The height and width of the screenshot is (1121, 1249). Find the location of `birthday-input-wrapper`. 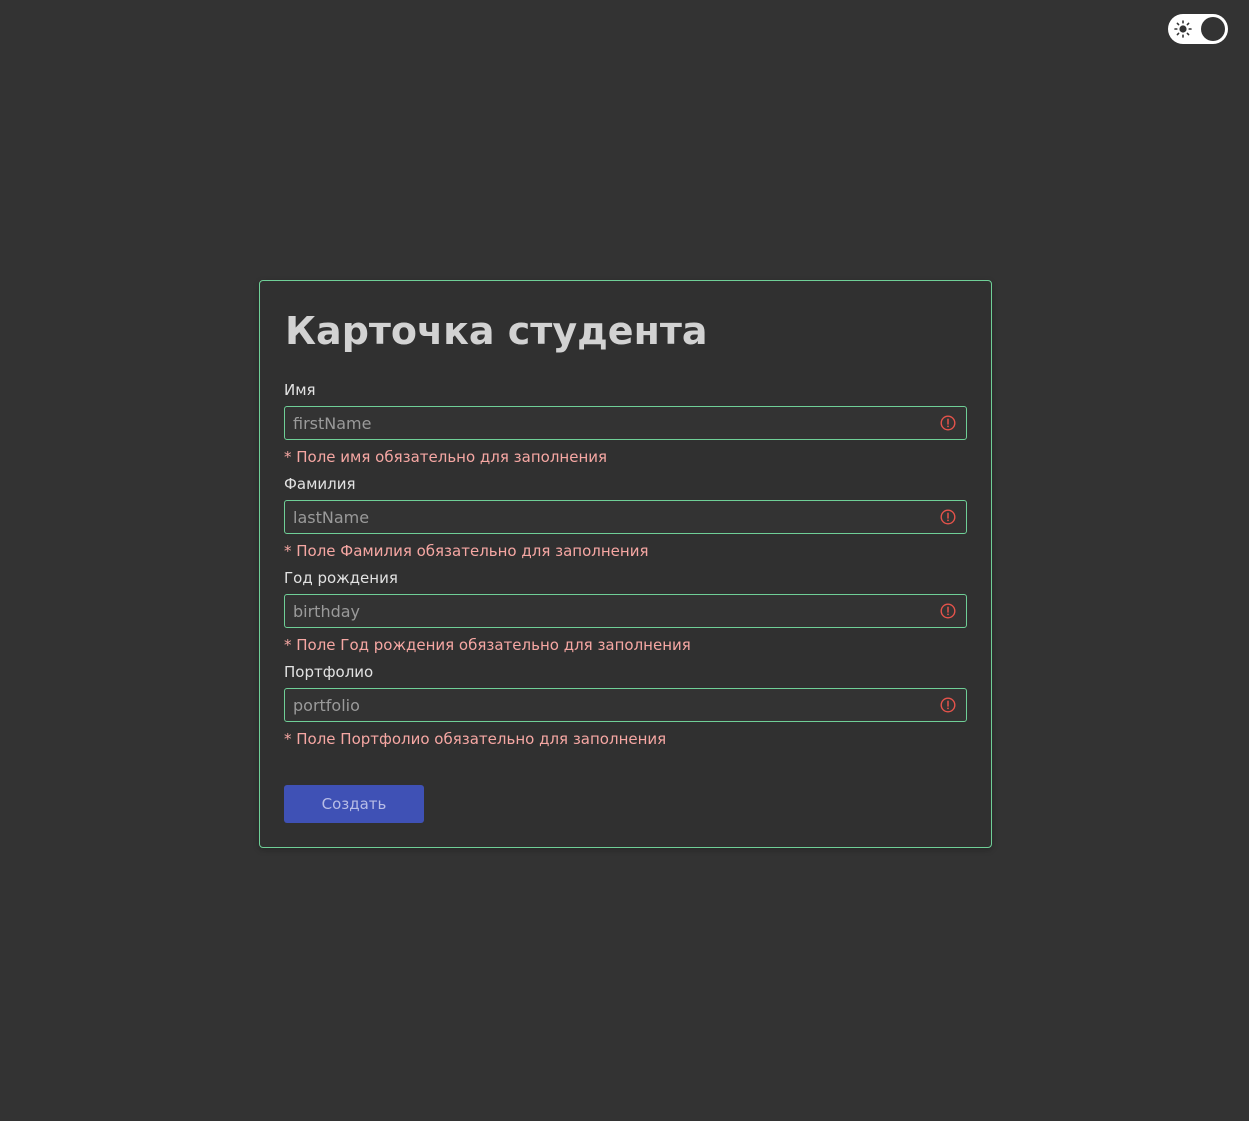

birthday-input-wrapper is located at coordinates (625, 611).